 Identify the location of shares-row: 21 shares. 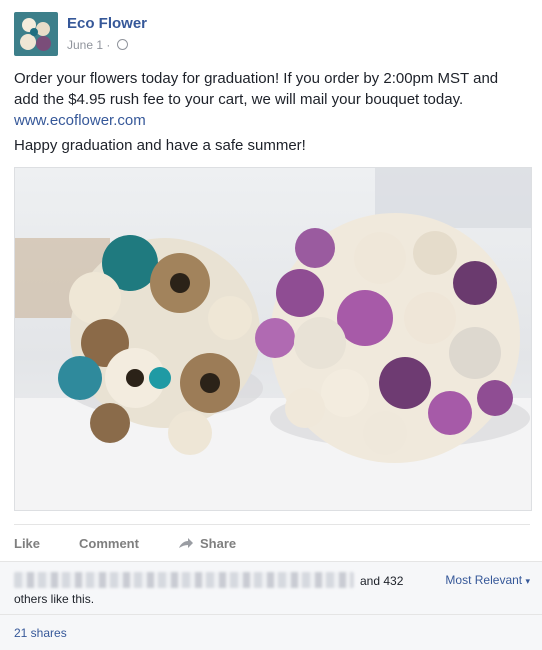
(271, 632).